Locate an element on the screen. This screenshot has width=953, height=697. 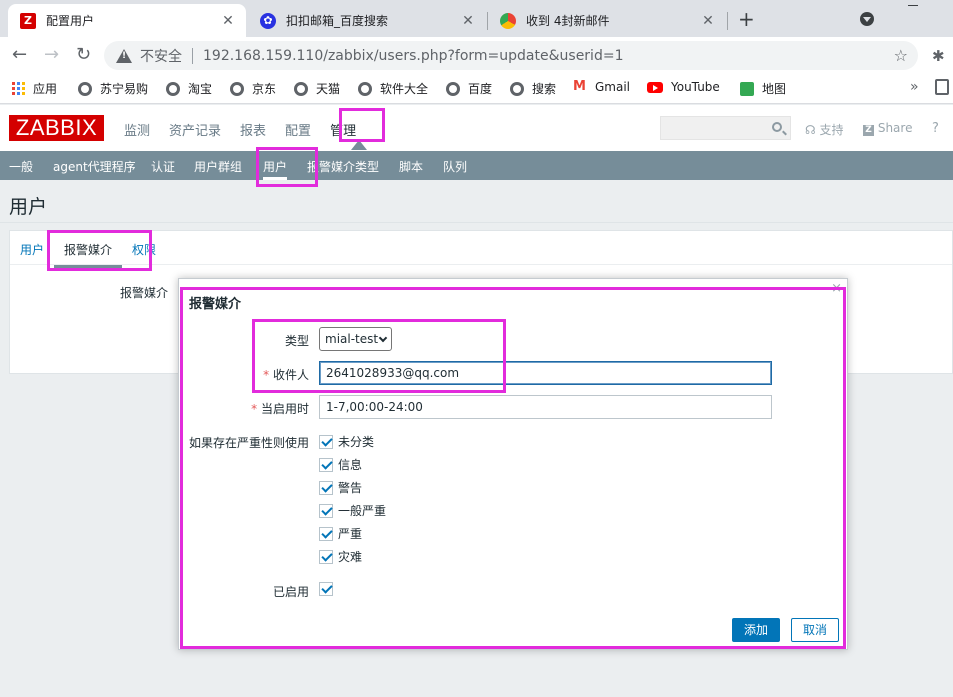
bookmark-label: 天猫 is located at coordinates (328, 89).